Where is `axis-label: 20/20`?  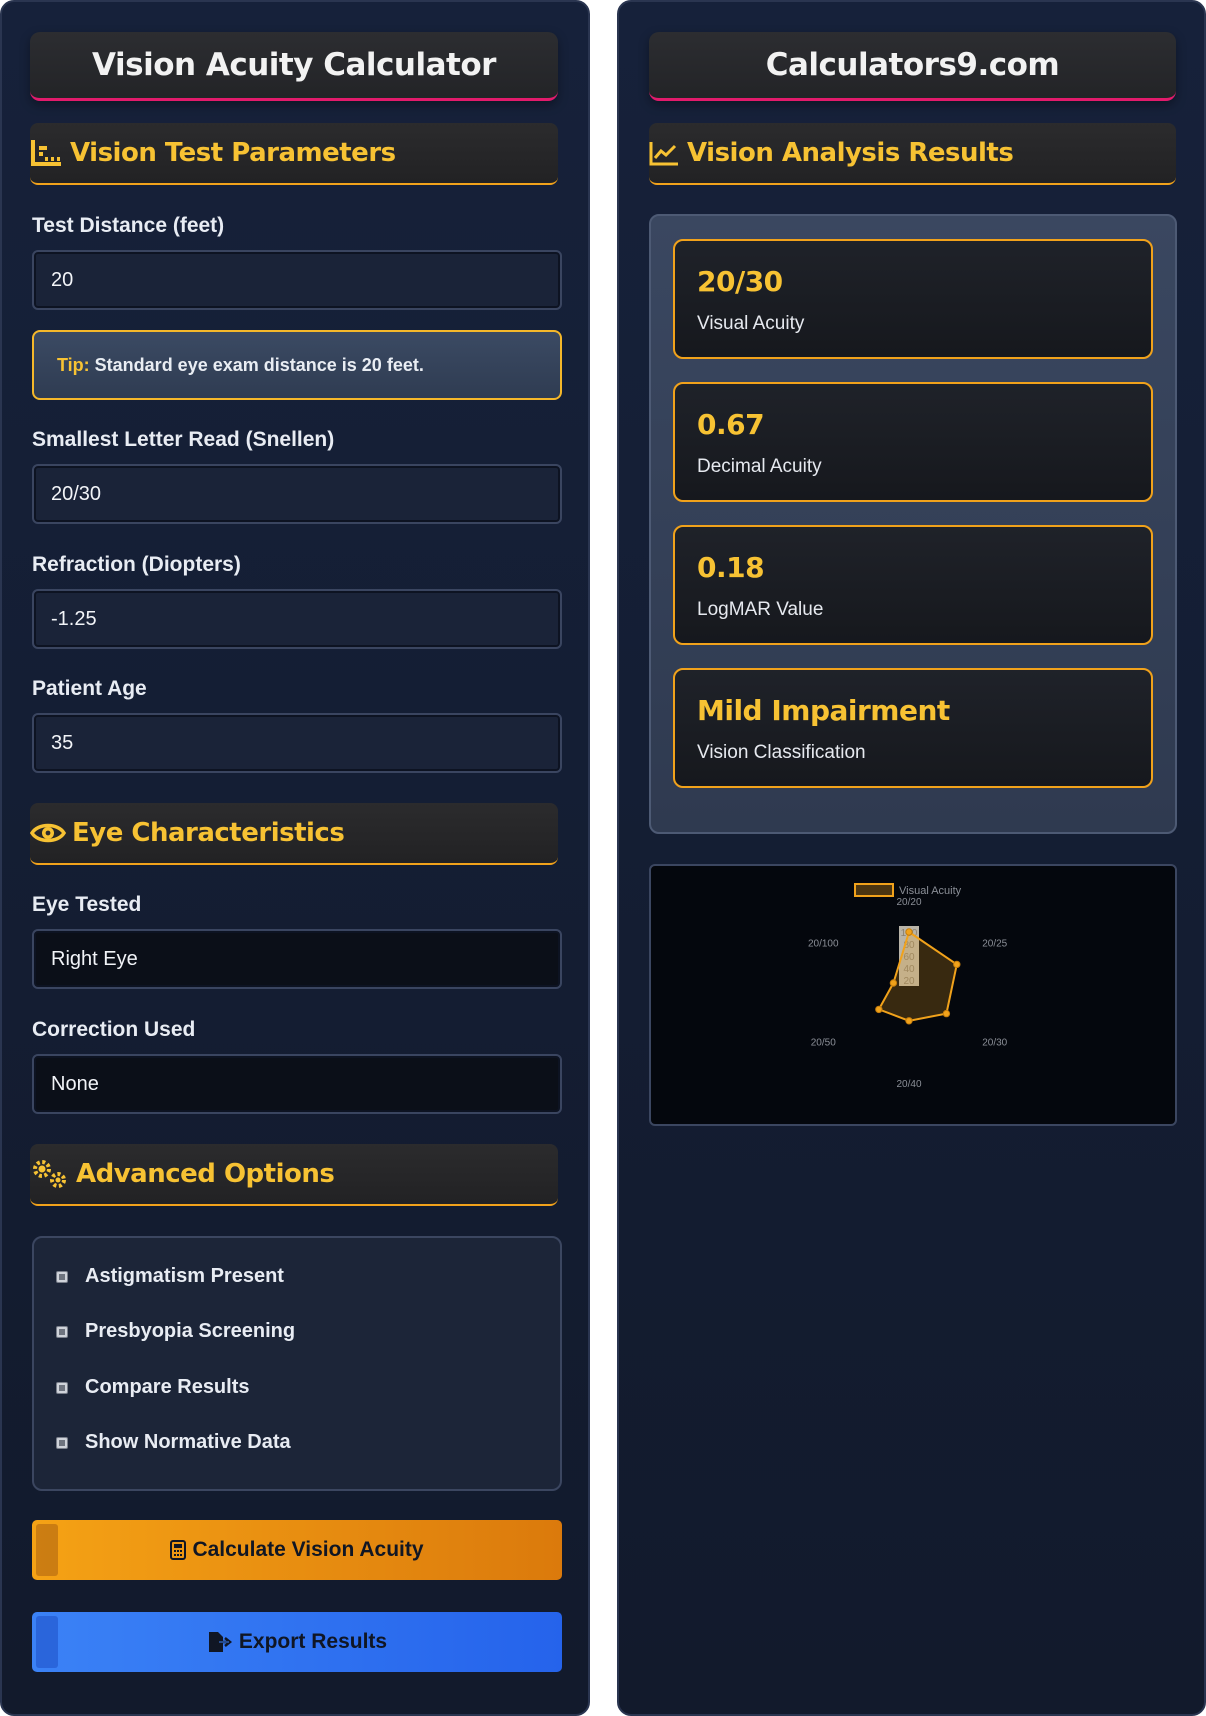
axis-label: 20/20 is located at coordinates (908, 902).